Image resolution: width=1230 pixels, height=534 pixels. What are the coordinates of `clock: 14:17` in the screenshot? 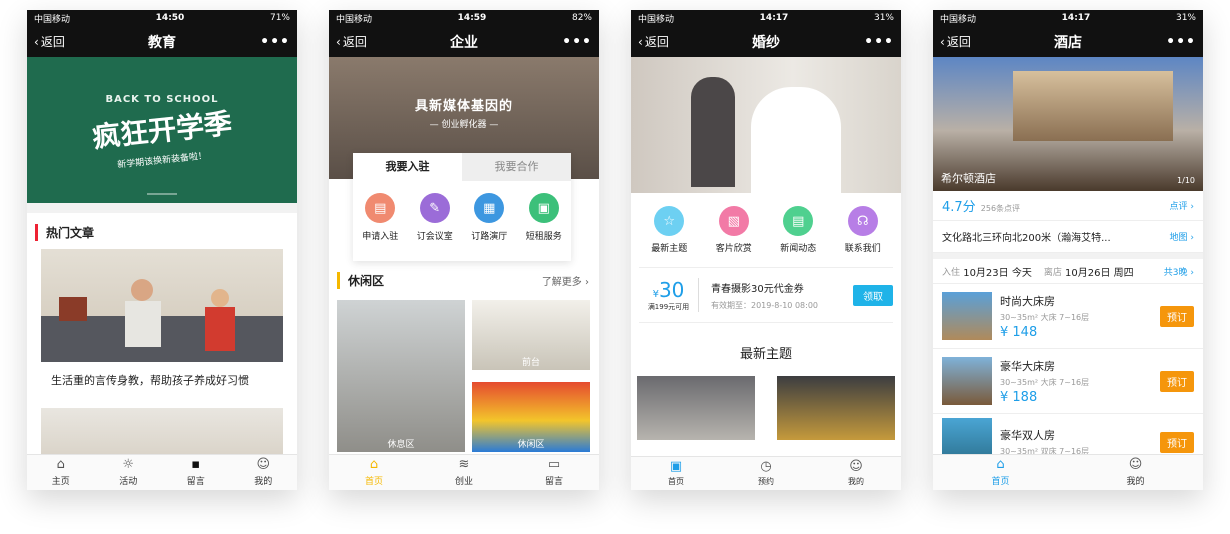 It's located at (774, 18).